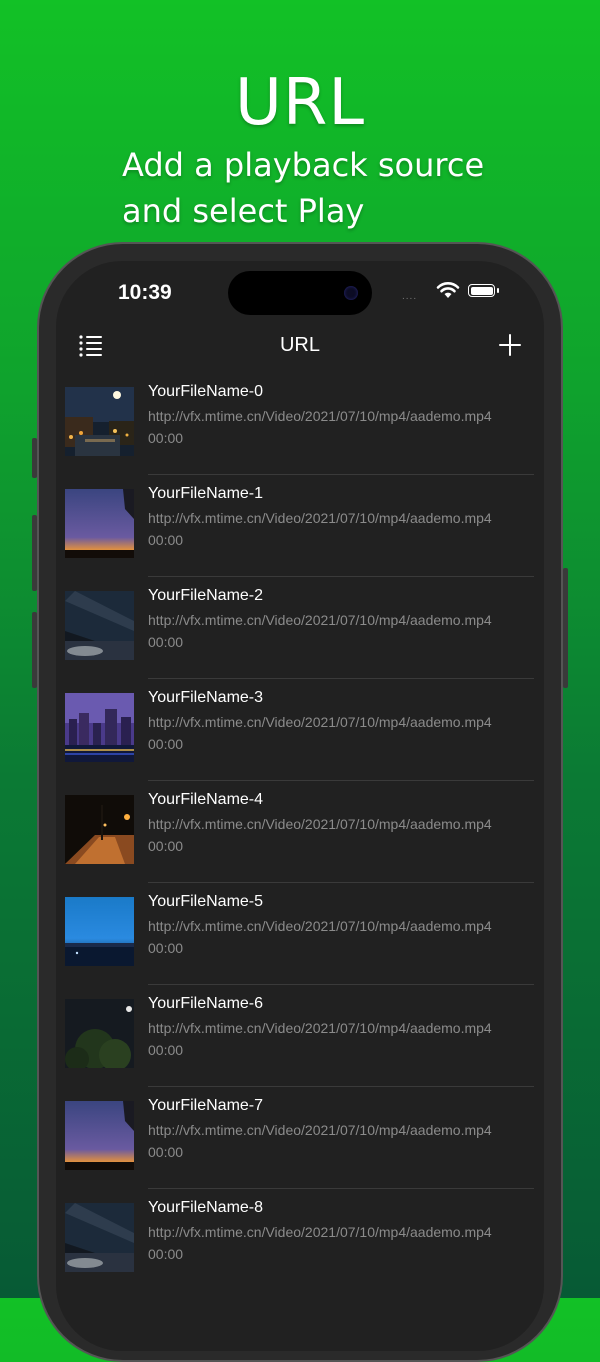  I want to click on wifi-icon, so click(448, 290).